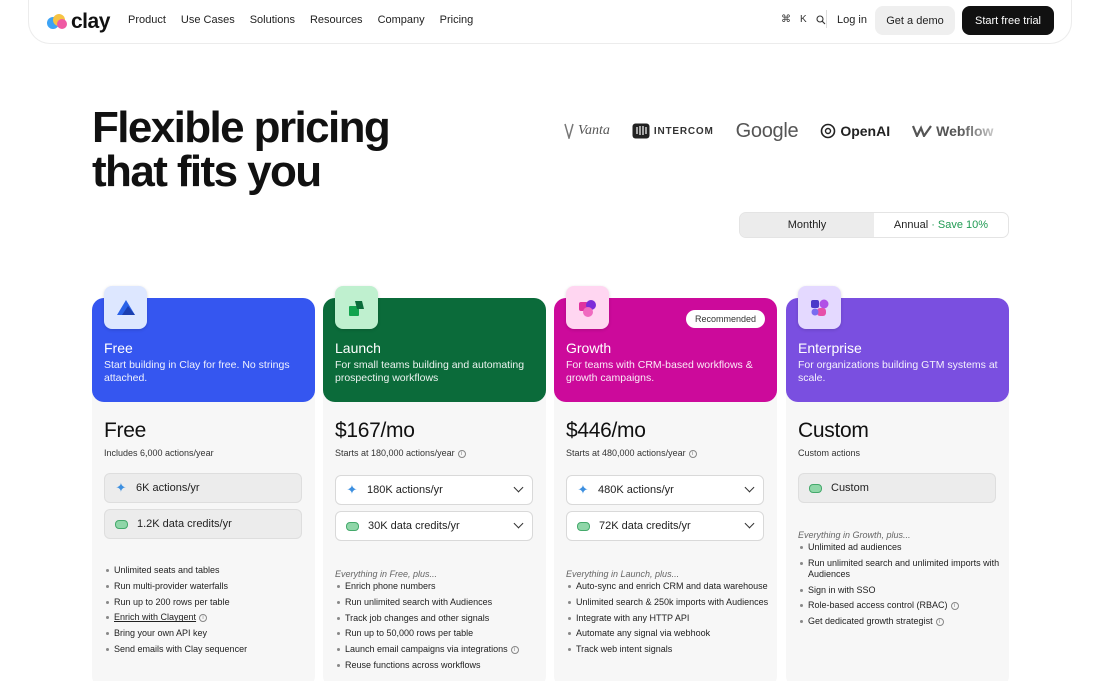 The width and height of the screenshot is (1100, 681). Describe the element at coordinates (203, 524) in the screenshot. I see `credits-display: 1.2K data credits/yr` at that location.